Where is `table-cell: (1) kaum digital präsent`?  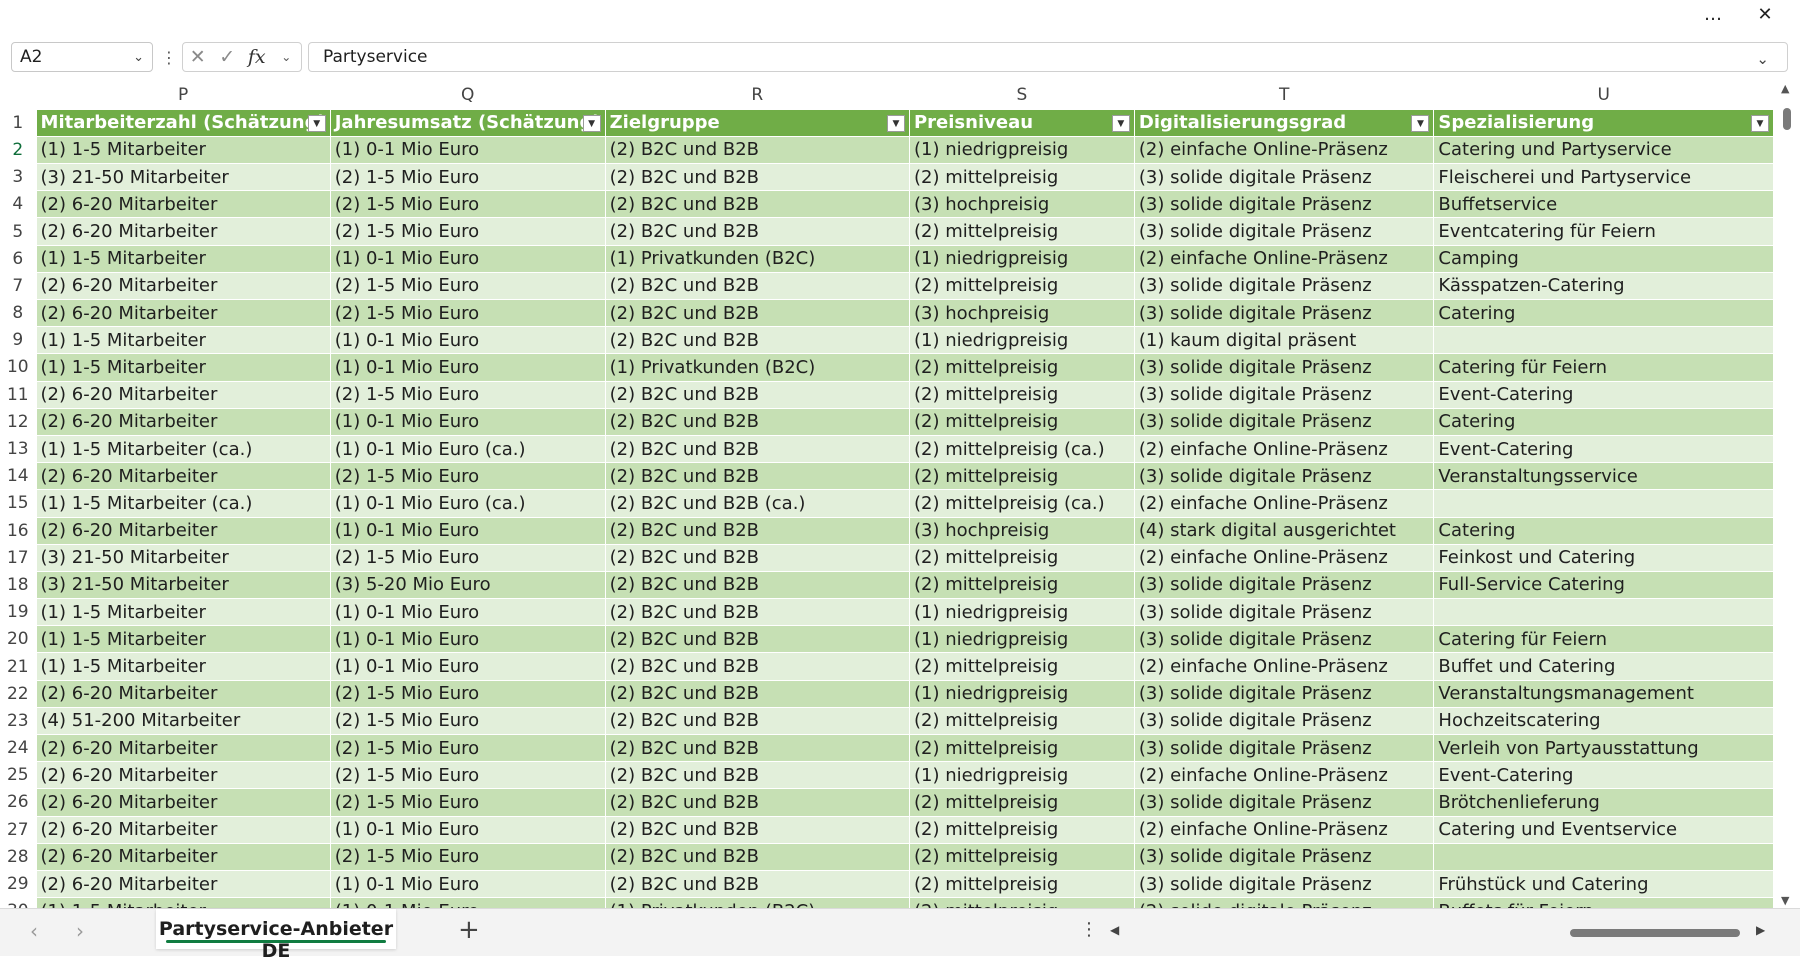 table-cell: (1) kaum digital präsent is located at coordinates (1284, 340).